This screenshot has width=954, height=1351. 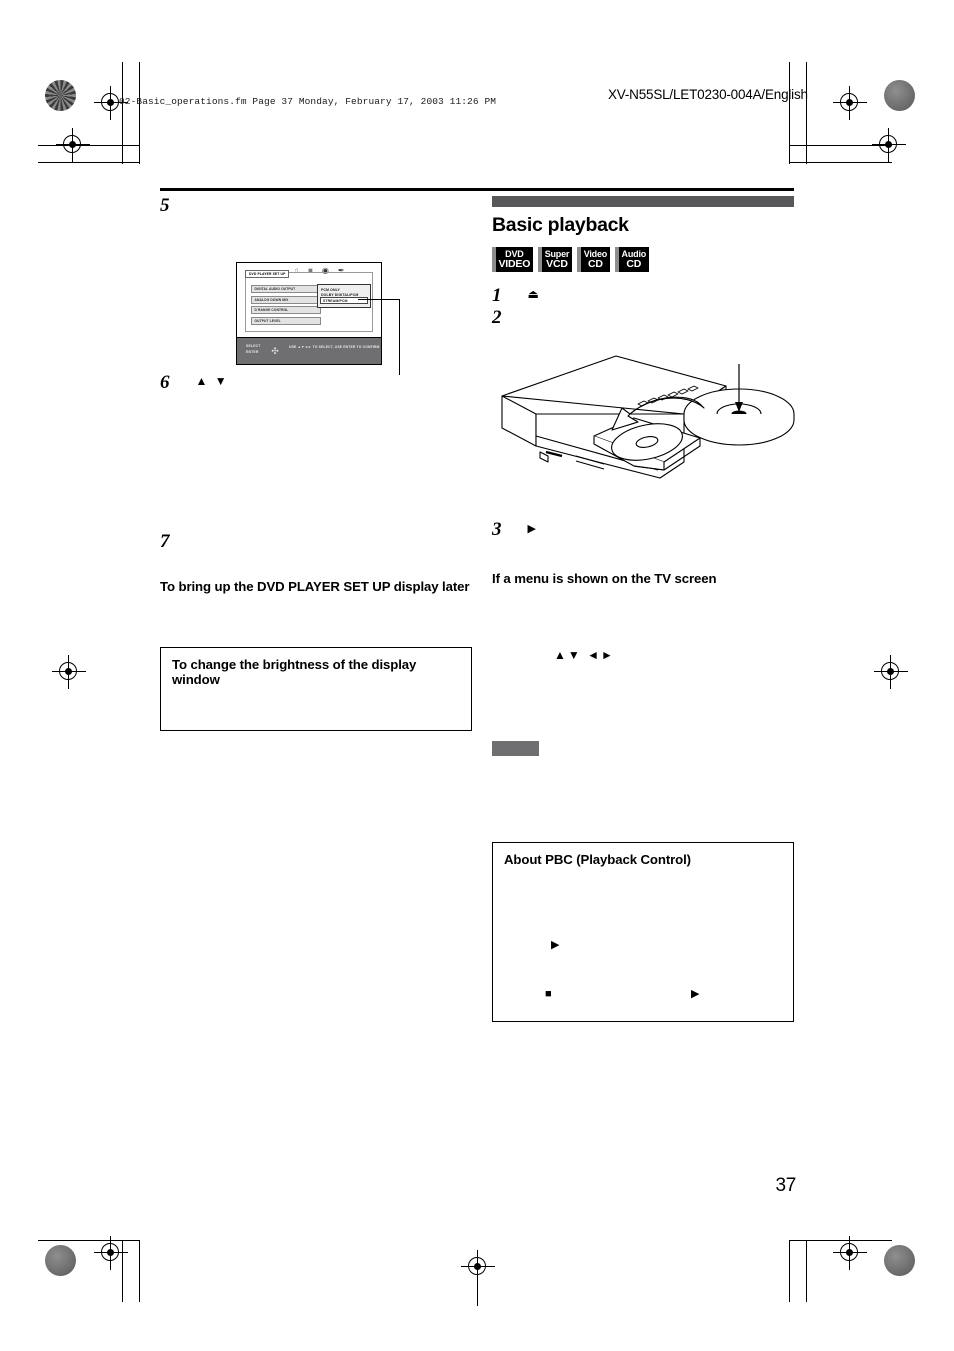 I want to click on crop-mark-br-v2, so click(x=790, y=1271).